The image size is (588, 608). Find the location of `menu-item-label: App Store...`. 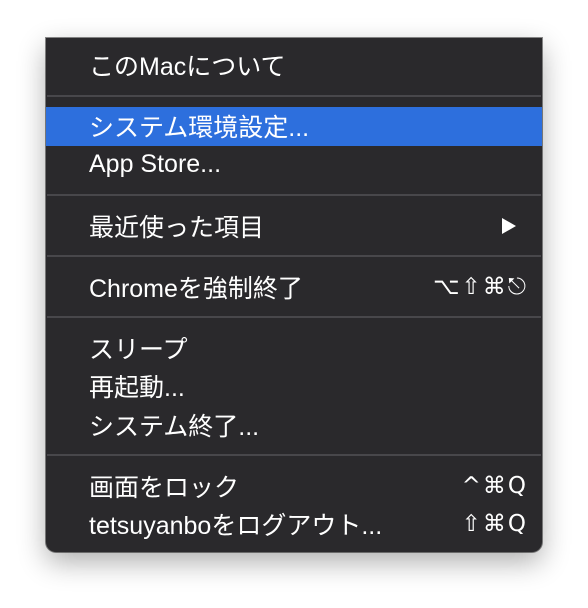

menu-item-label: App Store... is located at coordinates (155, 164).